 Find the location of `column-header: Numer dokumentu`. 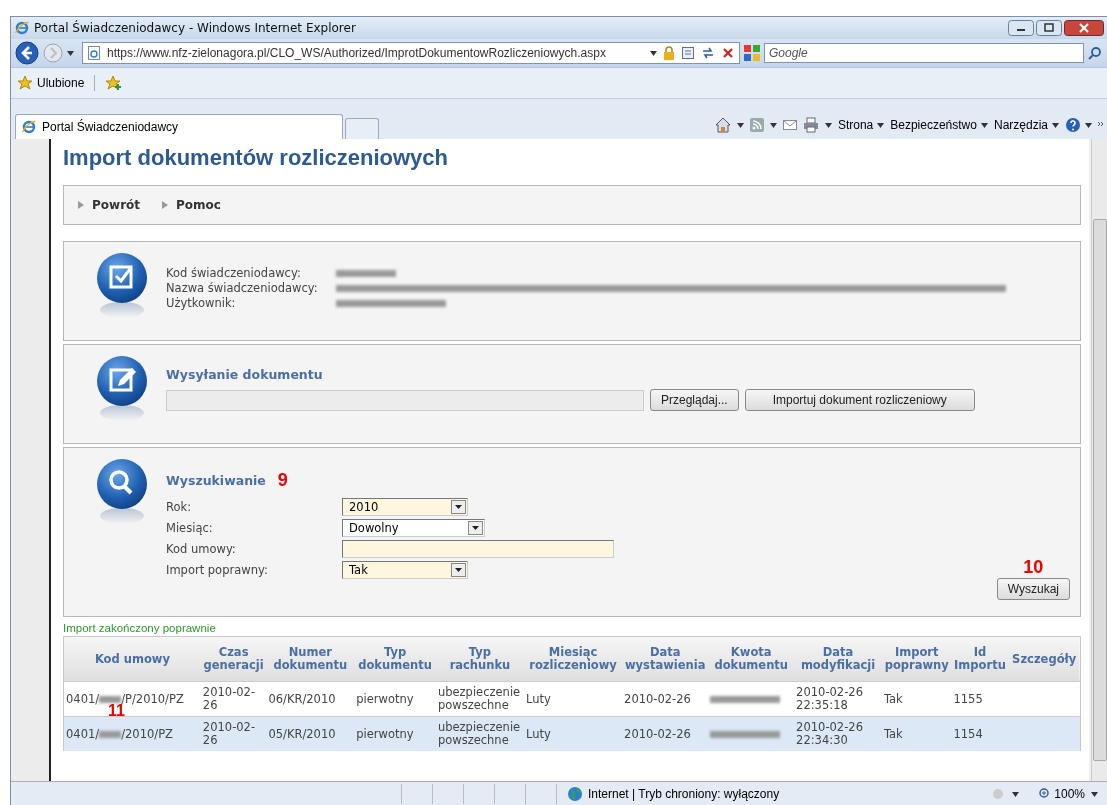

column-header: Numer dokumentu is located at coordinates (310, 659).